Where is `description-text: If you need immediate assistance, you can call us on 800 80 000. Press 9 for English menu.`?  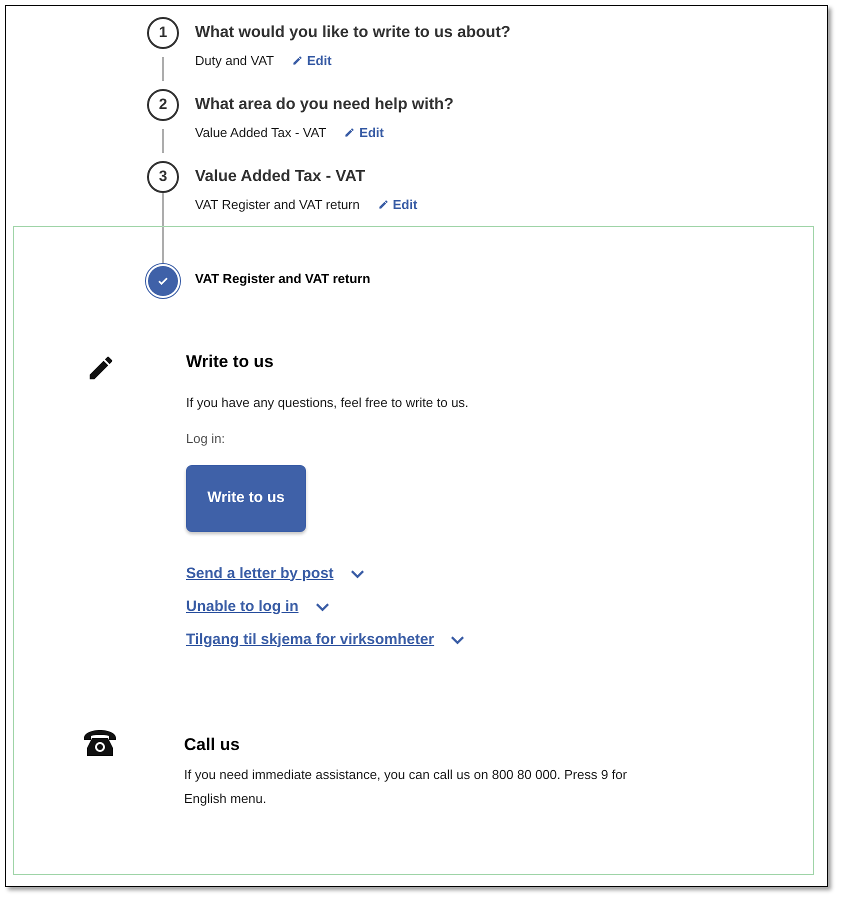 description-text: If you need immediate assistance, you can call us on 800 80 000. Press 9 for English menu. is located at coordinates (406, 787).